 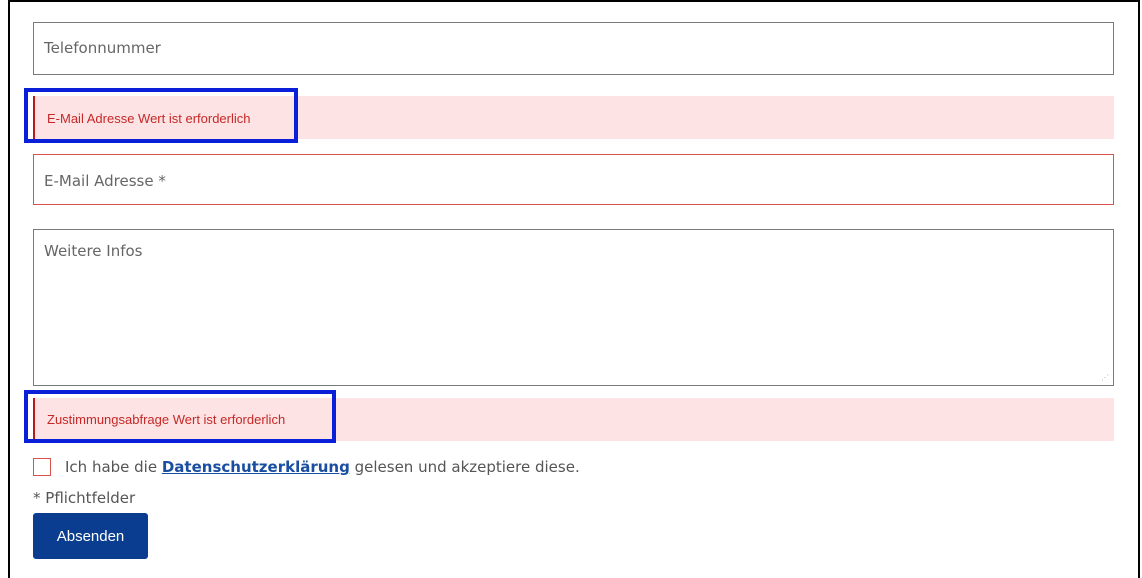 I want to click on consent-error-message: Zustimmungsabfrage Wert ist erforderlich, so click(x=573, y=419).